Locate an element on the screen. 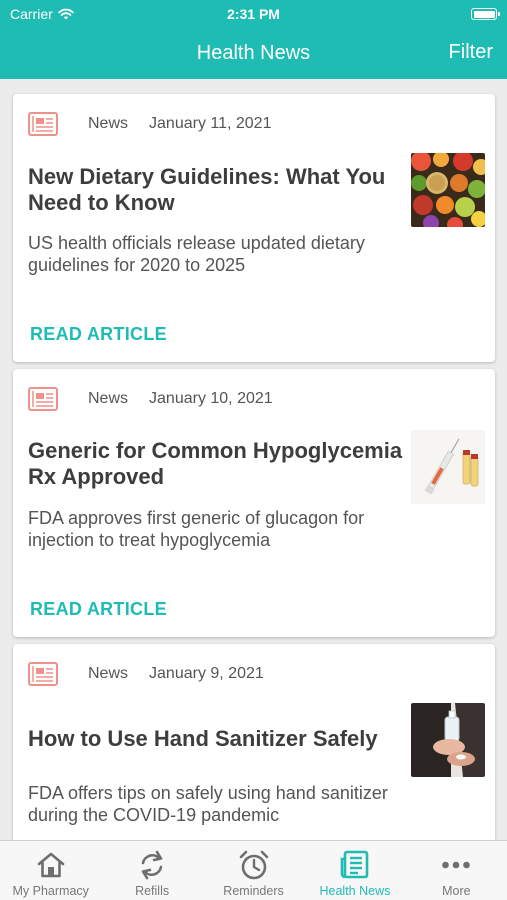 This screenshot has width=507, height=900. page-title: Health News is located at coordinates (253, 53).